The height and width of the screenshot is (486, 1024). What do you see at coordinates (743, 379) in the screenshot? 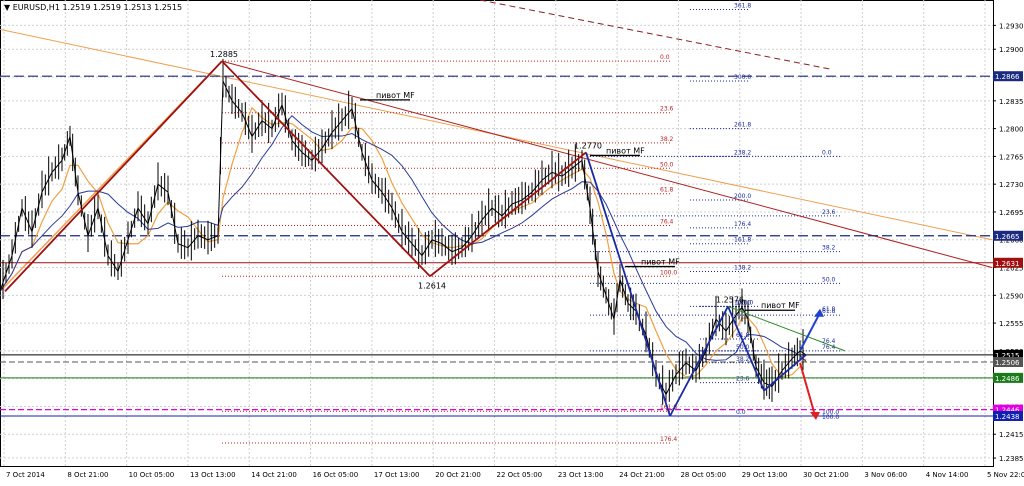
I see `fib-small-label: 23.6` at bounding box center [743, 379].